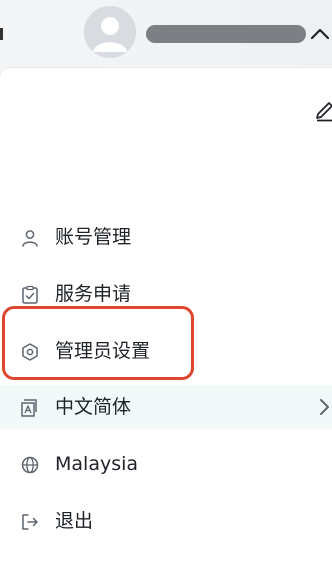 The image size is (332, 566). Describe the element at coordinates (93, 407) in the screenshot. I see `menu-item-language-label: 中文简体` at that location.